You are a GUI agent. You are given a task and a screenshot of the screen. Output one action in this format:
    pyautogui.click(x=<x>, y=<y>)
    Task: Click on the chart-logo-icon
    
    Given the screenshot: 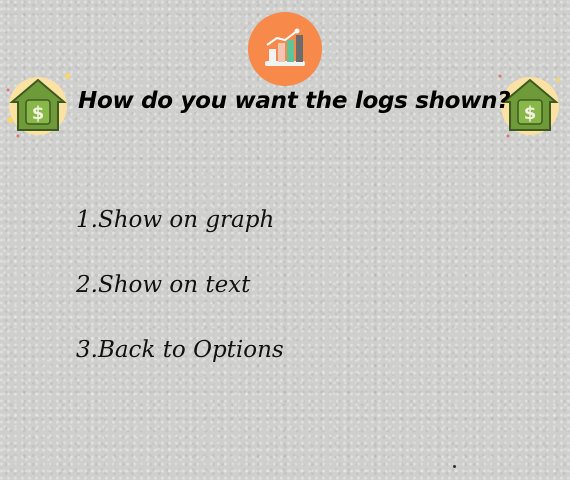 What is the action you would take?
    pyautogui.click(x=285, y=49)
    